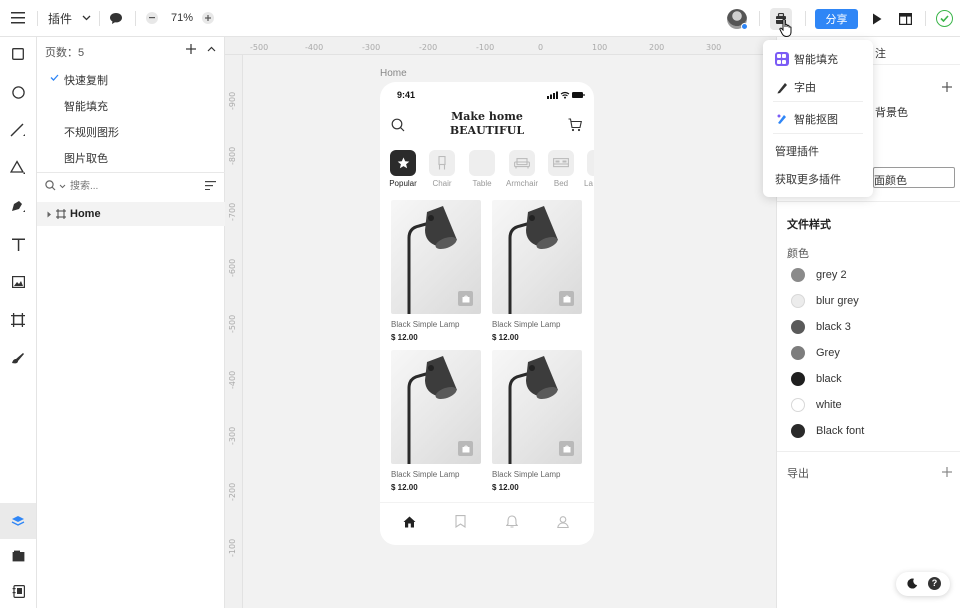 Image resolution: width=960 pixels, height=608 pixels. Describe the element at coordinates (795, 87) in the screenshot. I see `menu-item-font: 字由` at that location.